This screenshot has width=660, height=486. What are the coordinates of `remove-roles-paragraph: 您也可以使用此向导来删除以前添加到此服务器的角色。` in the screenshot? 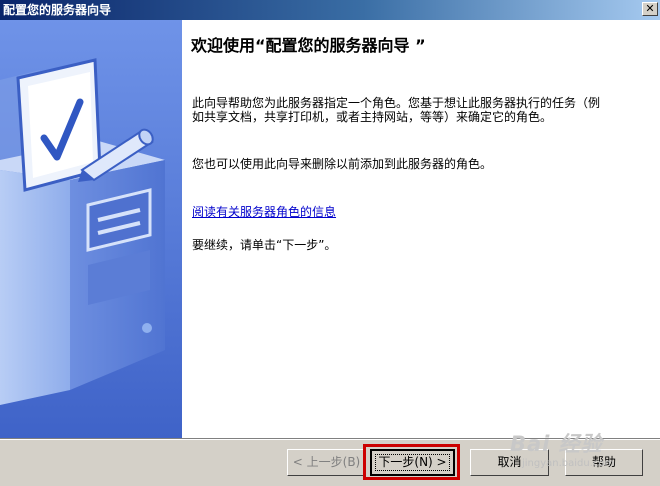 It's located at (342, 164).